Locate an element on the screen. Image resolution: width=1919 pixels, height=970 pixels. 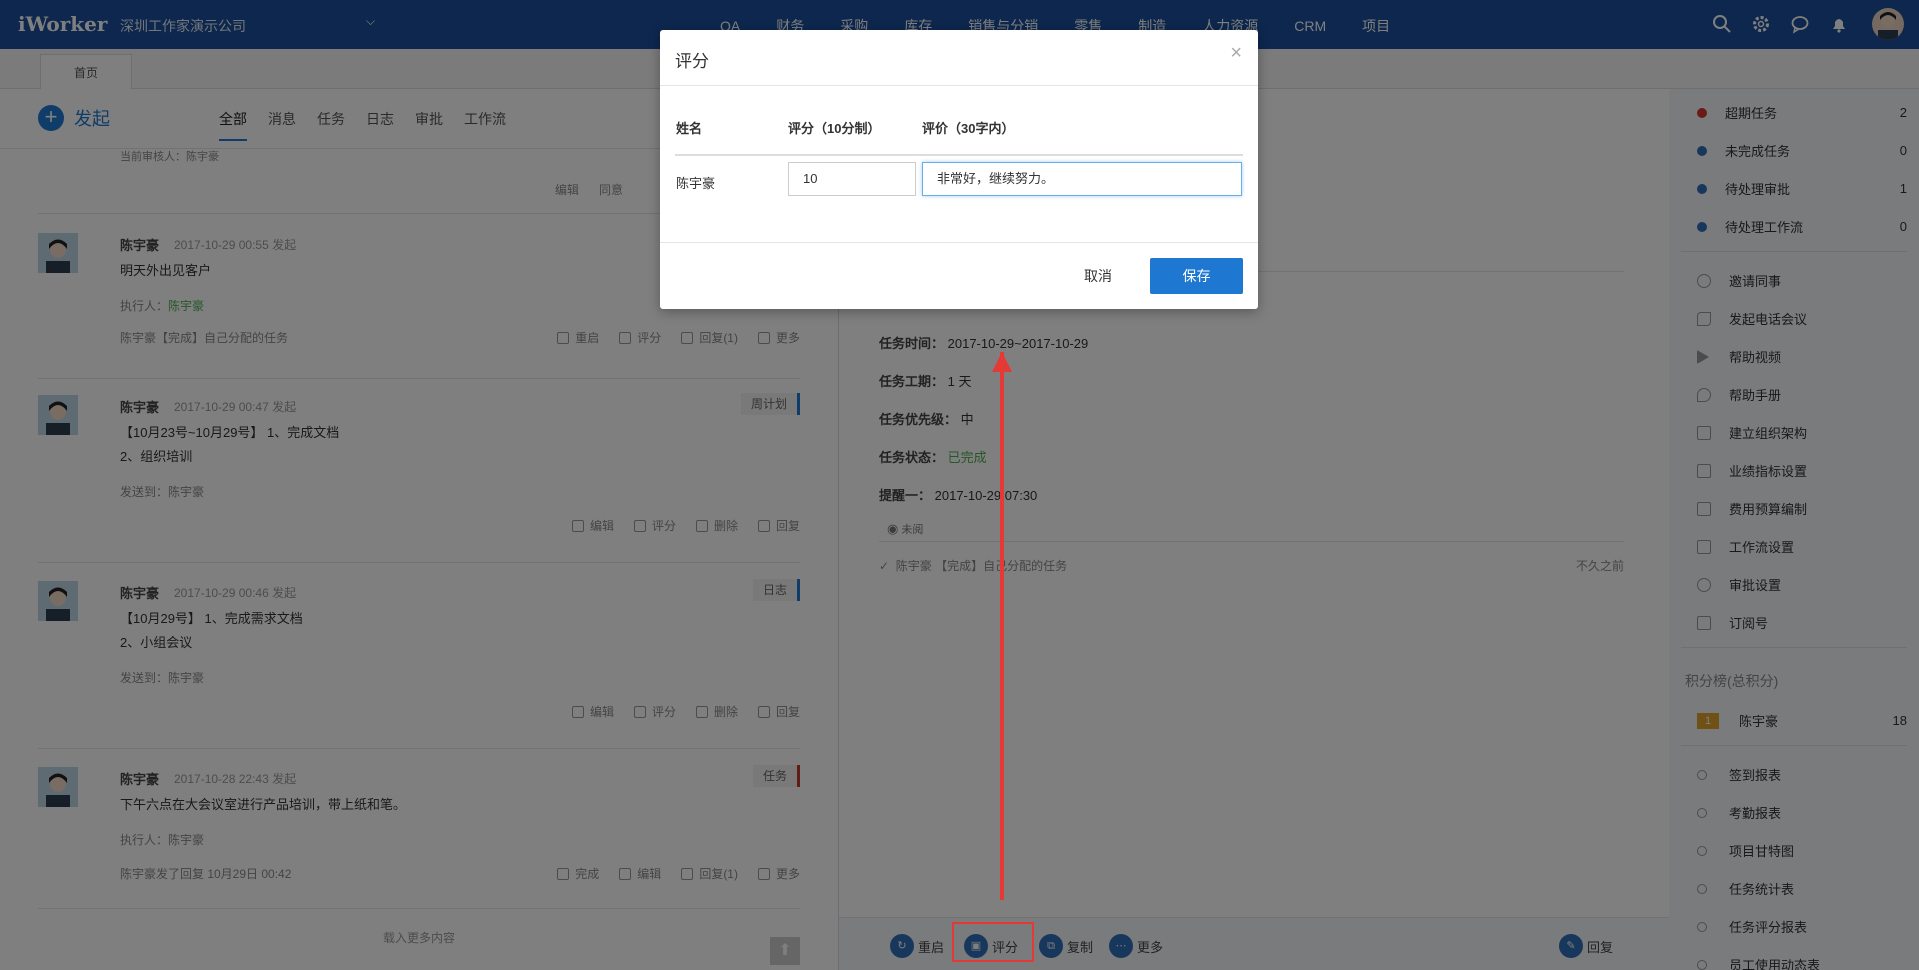
score-input: 10 is located at coordinates (852, 179).